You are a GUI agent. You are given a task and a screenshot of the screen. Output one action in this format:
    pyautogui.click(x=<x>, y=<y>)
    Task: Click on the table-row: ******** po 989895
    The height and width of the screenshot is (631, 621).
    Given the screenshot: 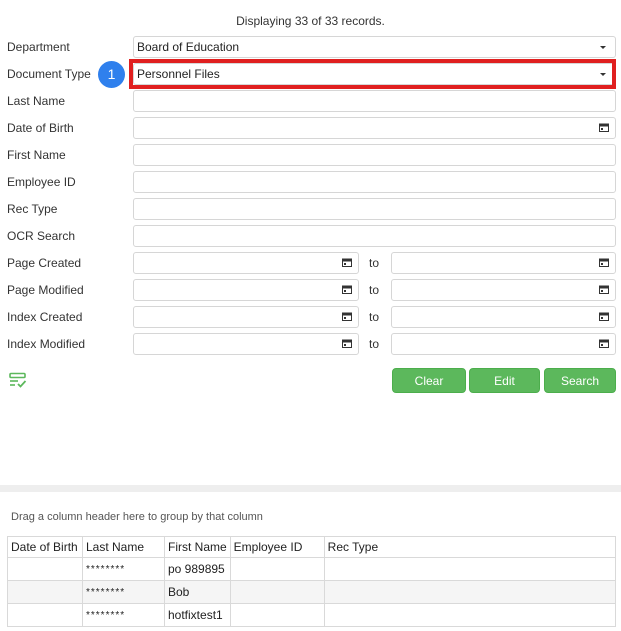 What is the action you would take?
    pyautogui.click(x=312, y=569)
    